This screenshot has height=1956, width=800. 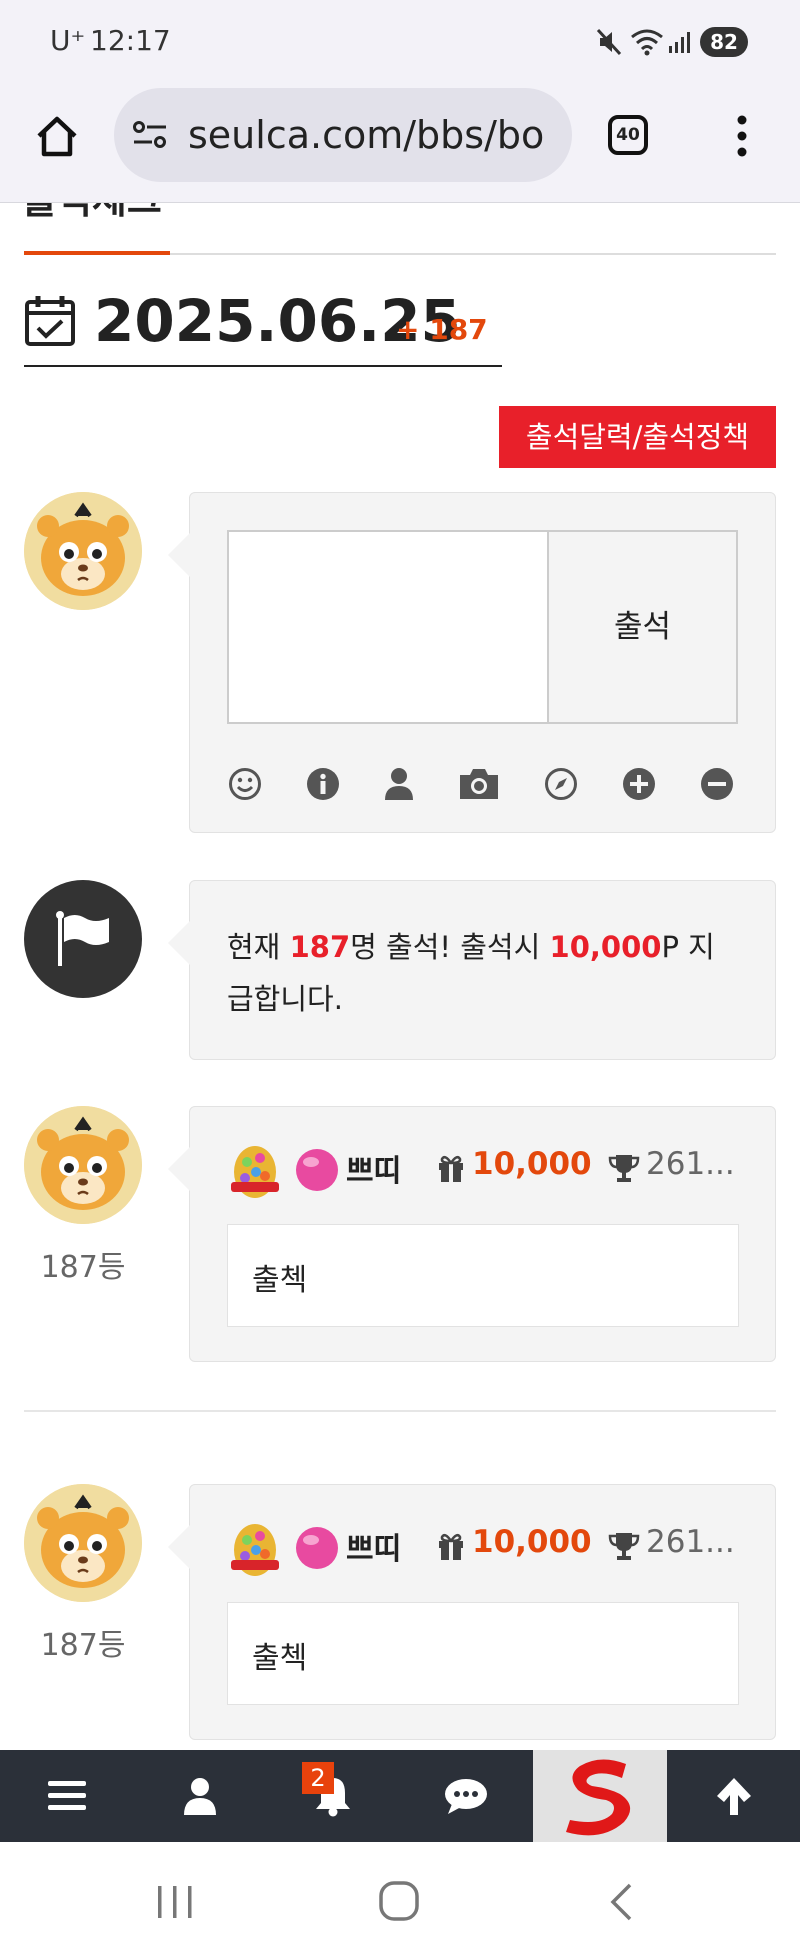 What do you see at coordinates (263, 366) in the screenshot?
I see `date-underline` at bounding box center [263, 366].